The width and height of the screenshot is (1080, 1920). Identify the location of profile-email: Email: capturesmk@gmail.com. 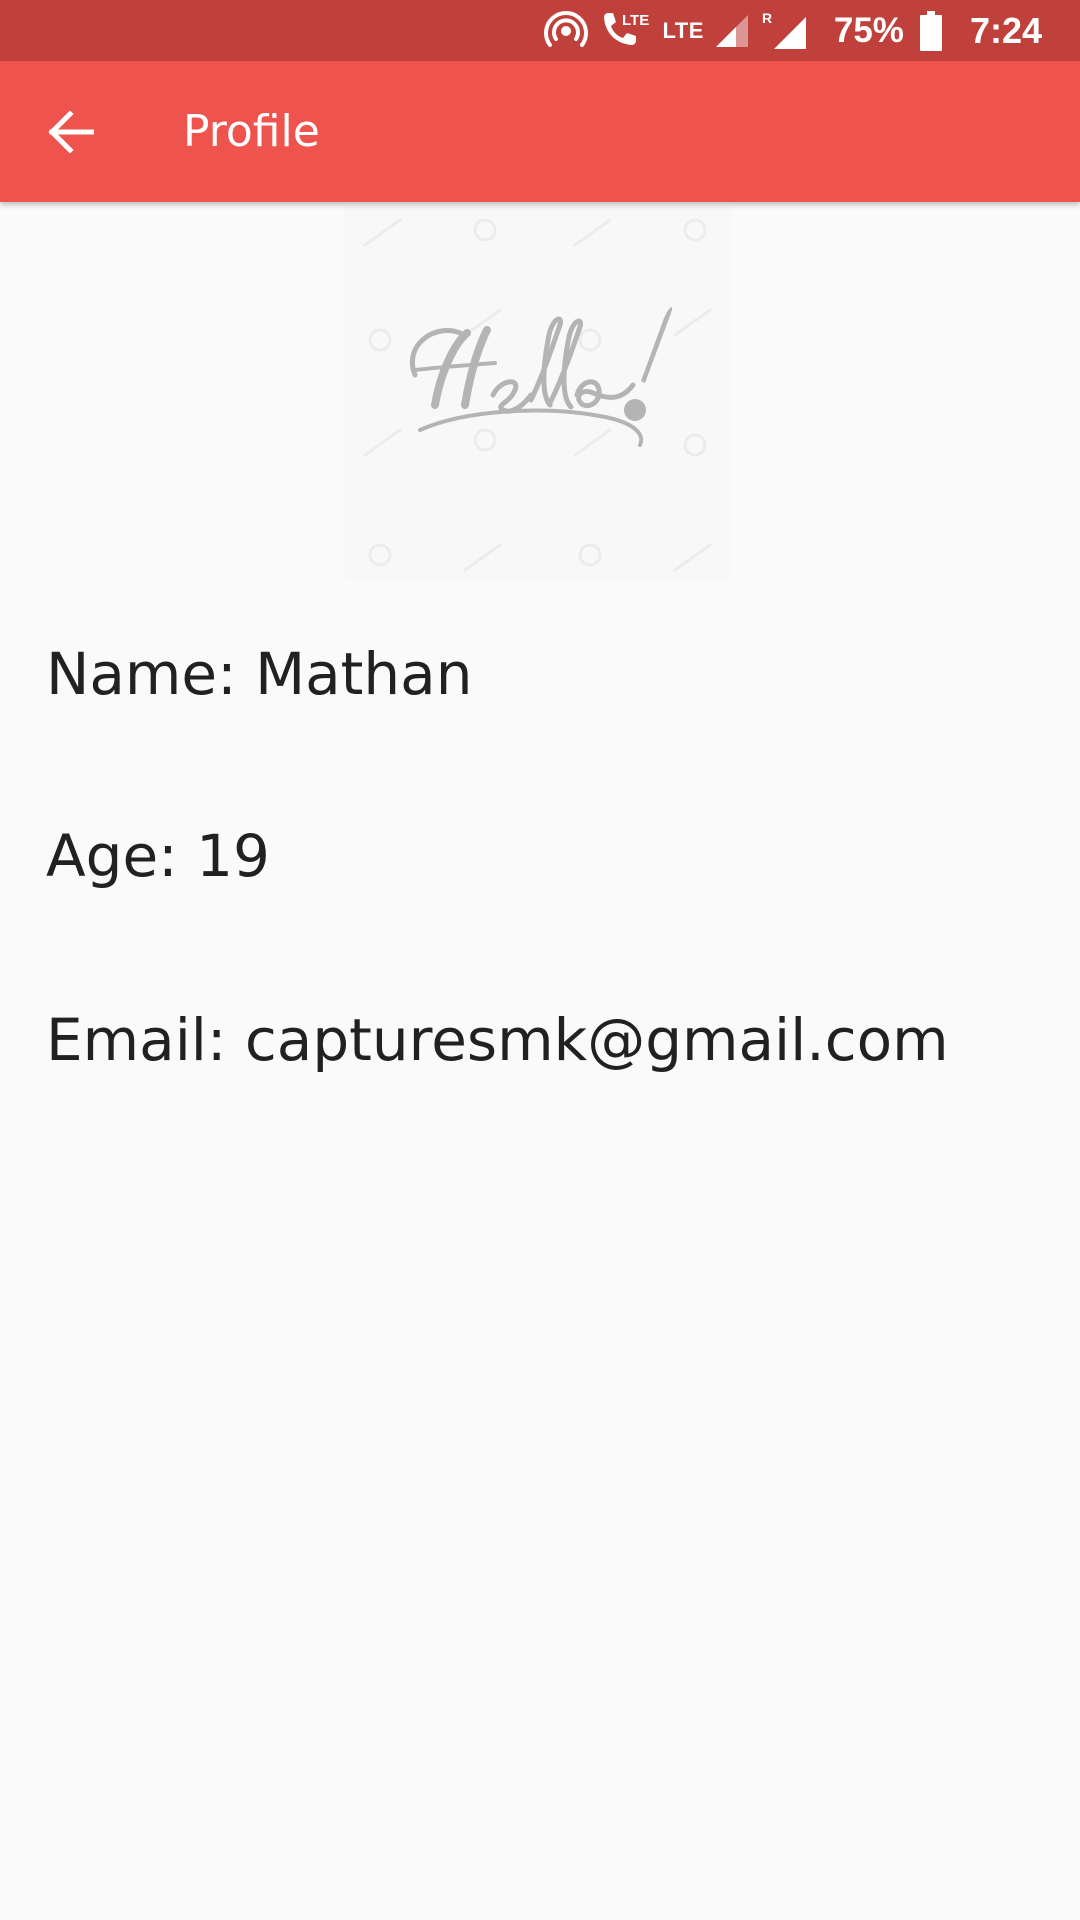
(497, 1040).